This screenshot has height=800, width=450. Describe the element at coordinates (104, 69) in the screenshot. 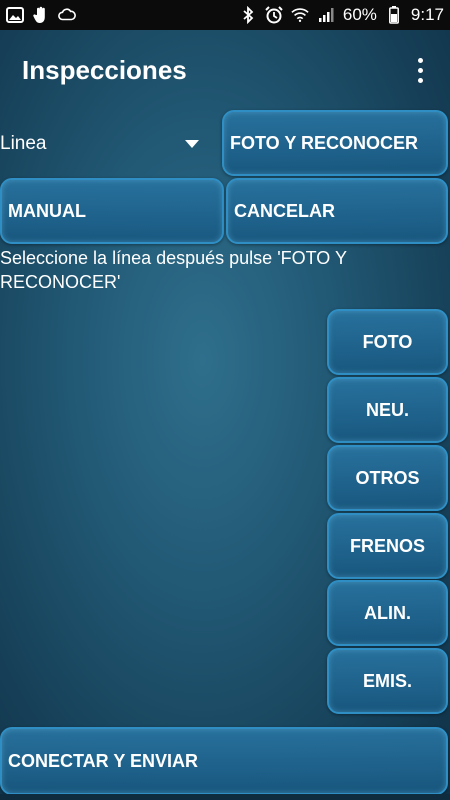

I see `app-title: Inspecciones` at that location.